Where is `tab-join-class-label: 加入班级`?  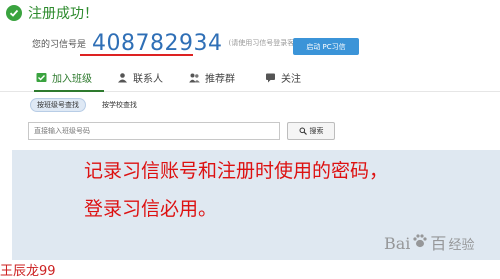 tab-join-class-label: 加入班级 is located at coordinates (72, 79).